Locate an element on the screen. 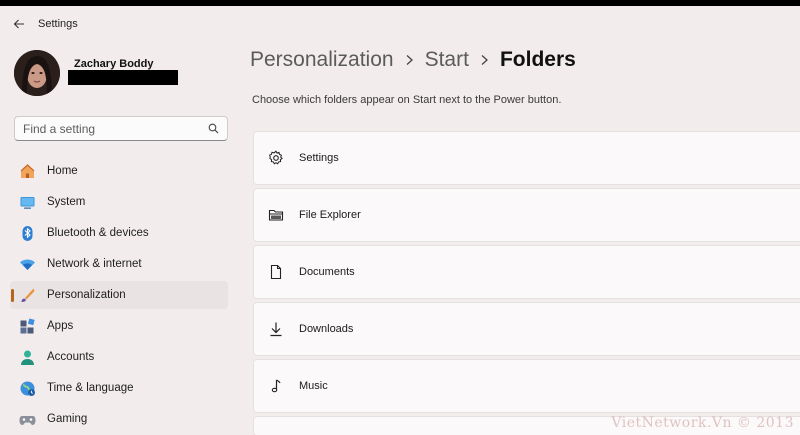 This screenshot has width=800, height=435. apps-icon is located at coordinates (27, 326).